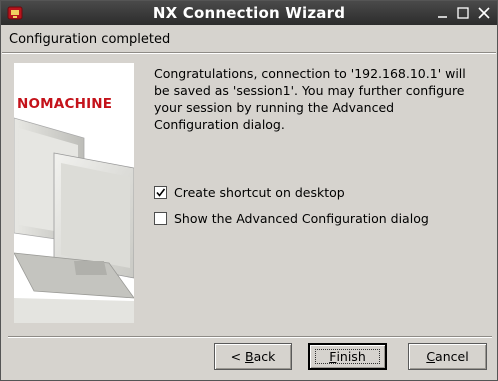  What do you see at coordinates (249, 356) in the screenshot?
I see `back-mnemonic: B` at bounding box center [249, 356].